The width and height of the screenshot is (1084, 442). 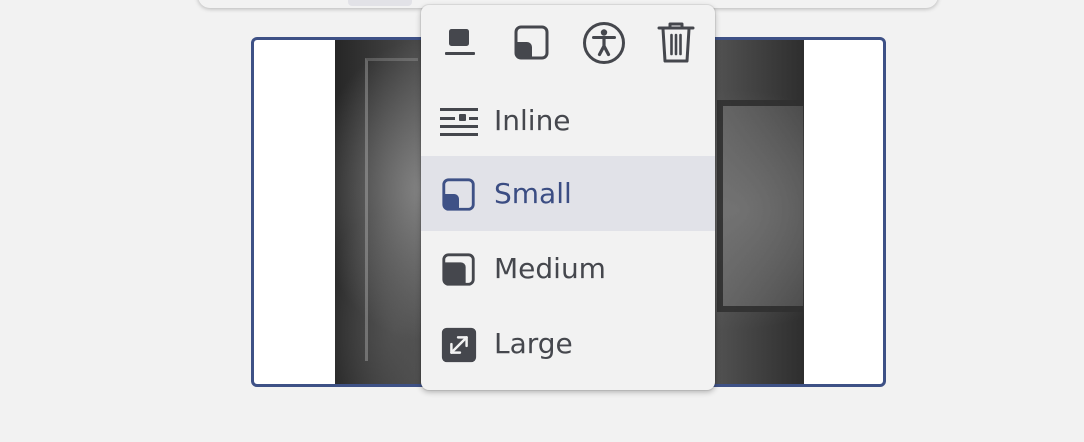 What do you see at coordinates (532, 120) in the screenshot?
I see `menu-item-label: Inline` at bounding box center [532, 120].